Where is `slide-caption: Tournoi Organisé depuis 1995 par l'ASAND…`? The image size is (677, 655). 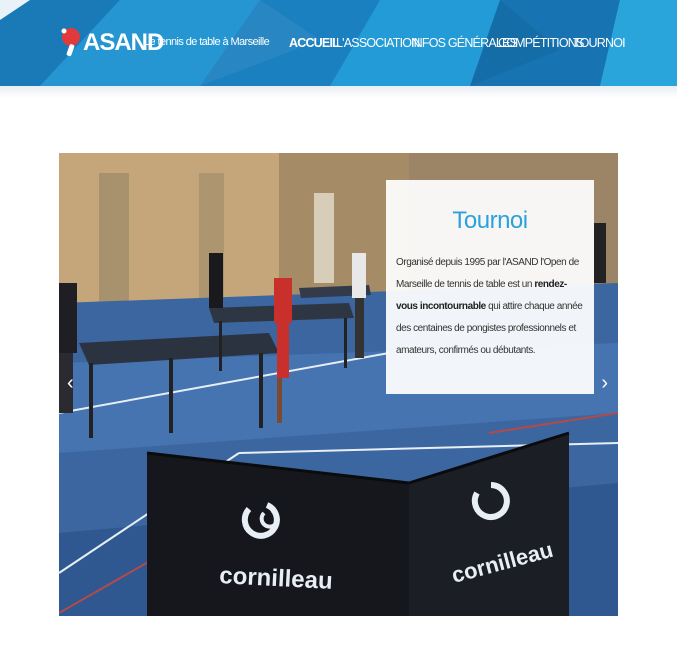
slide-caption: Tournoi Organisé depuis 1995 par l'ASAND… is located at coordinates (490, 287).